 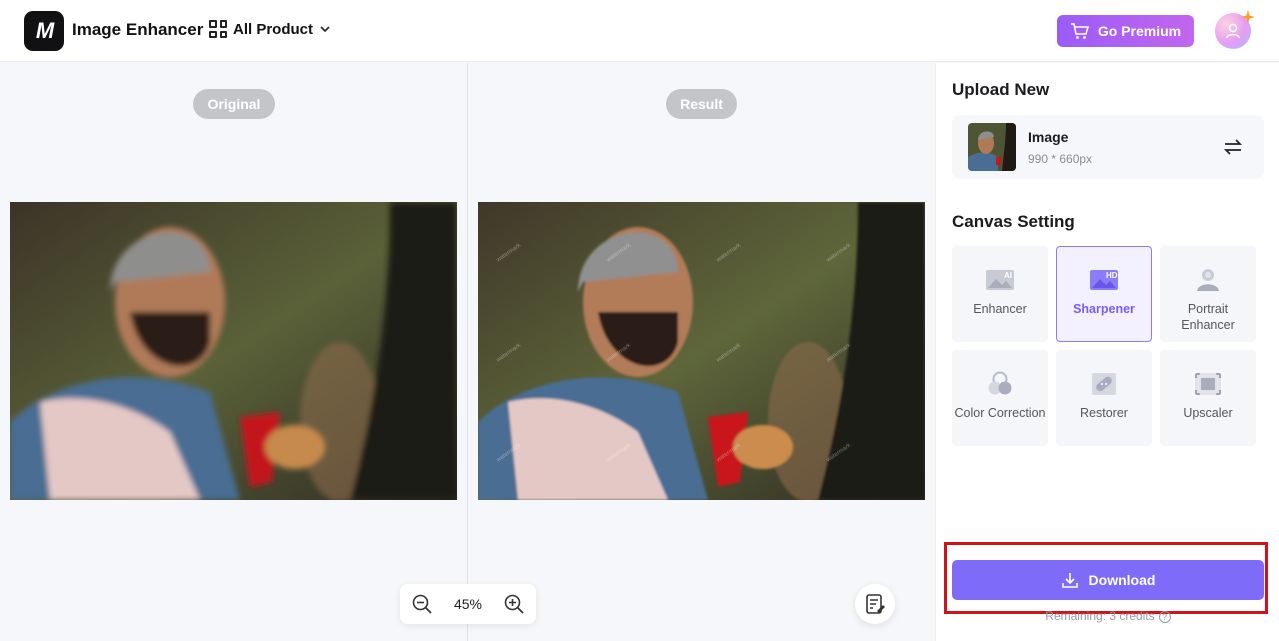 I want to click on crown-sparkle-icon, so click(x=1248, y=17).